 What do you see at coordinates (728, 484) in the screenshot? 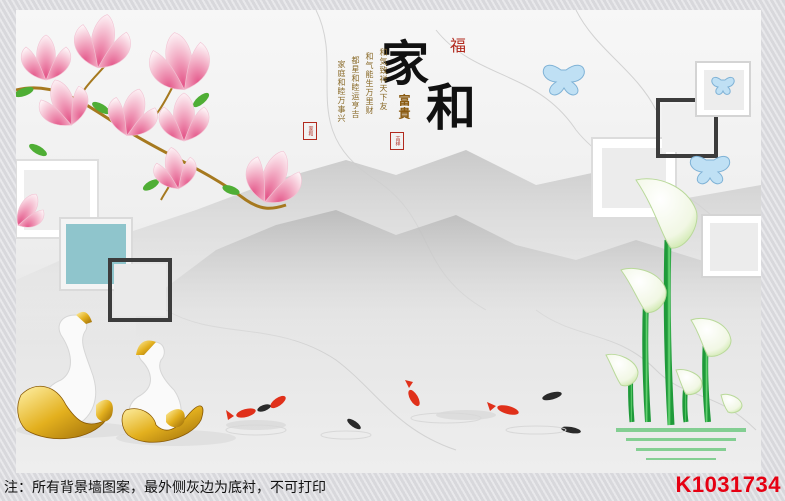
I see `product-code: K1031734` at bounding box center [728, 484].